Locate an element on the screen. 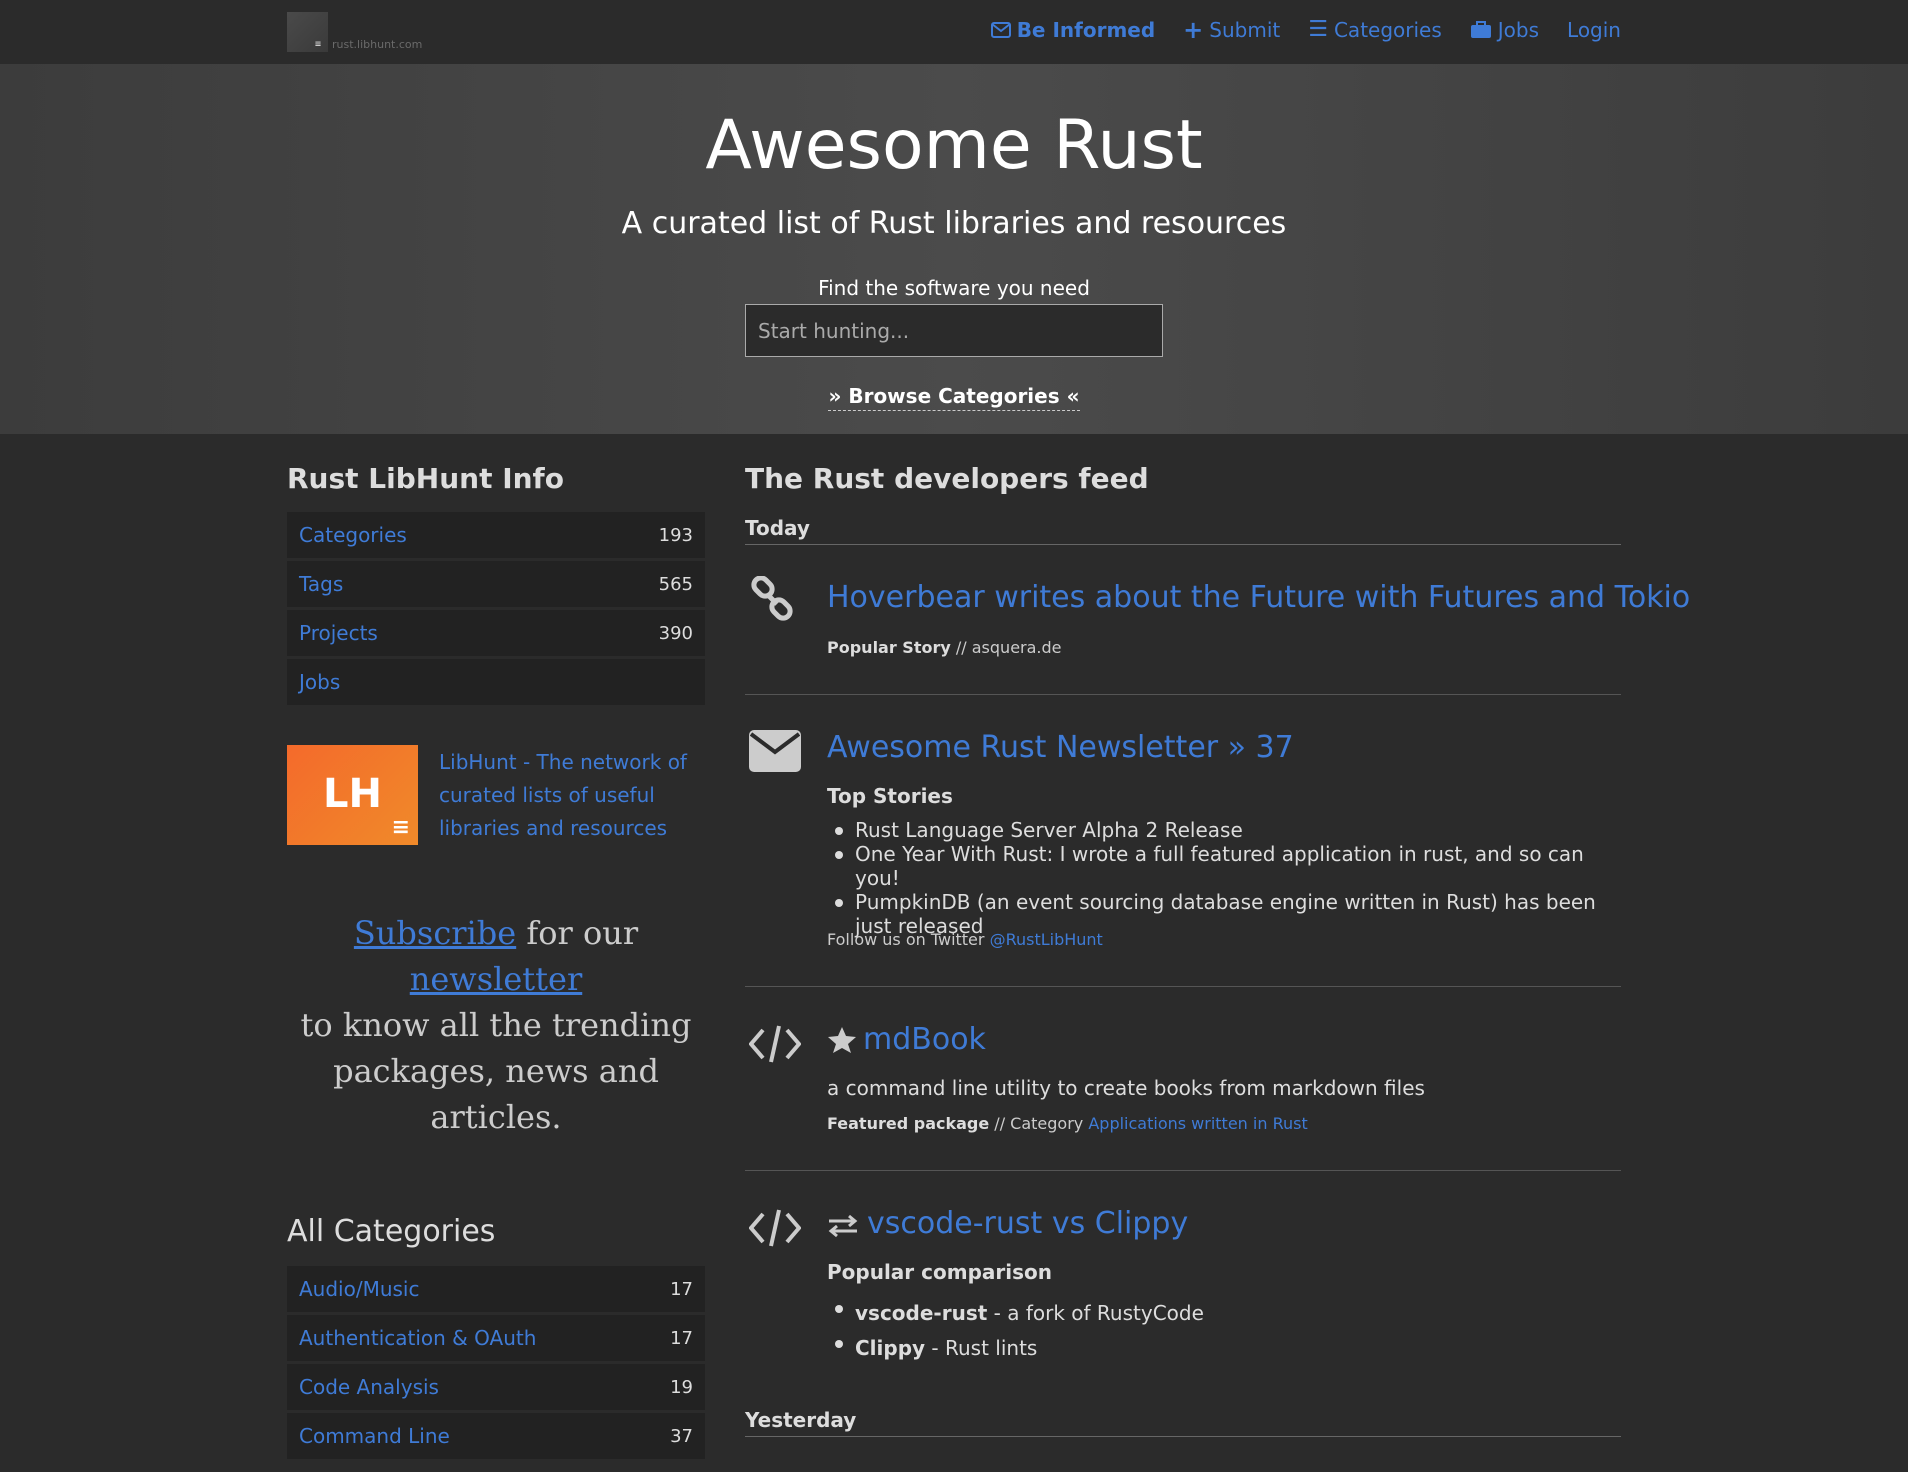 This screenshot has height=1472, width=1908. list-icon: ☰ is located at coordinates (1318, 29).